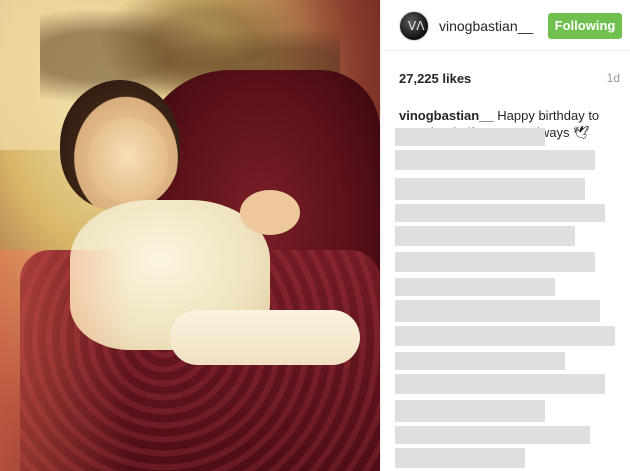 Image resolution: width=630 pixels, height=471 pixels. Describe the element at coordinates (270, 212) in the screenshot. I see `photo-baby-arm` at that location.